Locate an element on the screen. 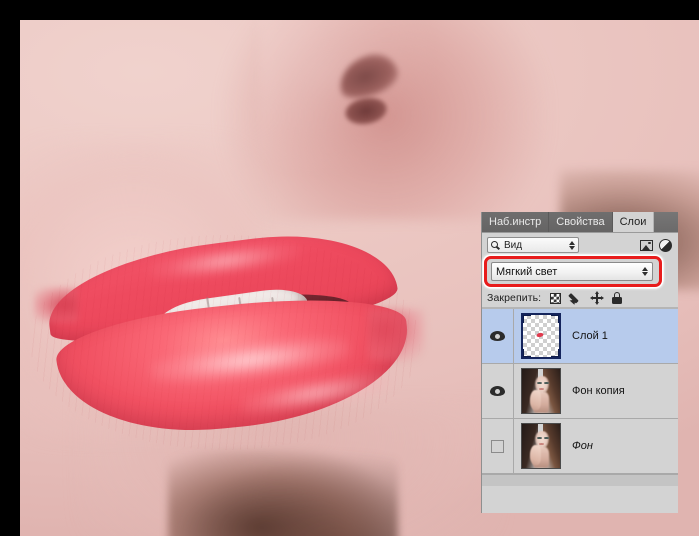  tab-properties: Свойства is located at coordinates (581, 222).